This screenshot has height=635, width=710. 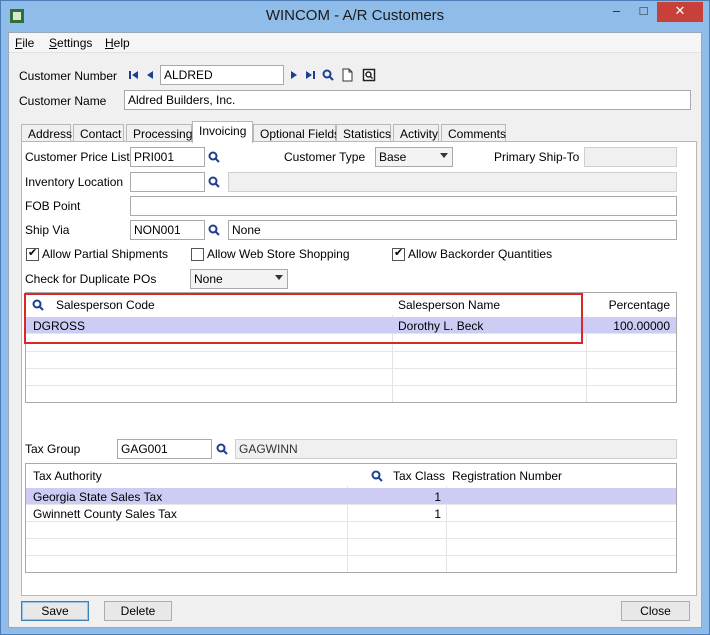 What do you see at coordinates (47, 230) in the screenshot?
I see `ship-via-label: Ship Via` at bounding box center [47, 230].